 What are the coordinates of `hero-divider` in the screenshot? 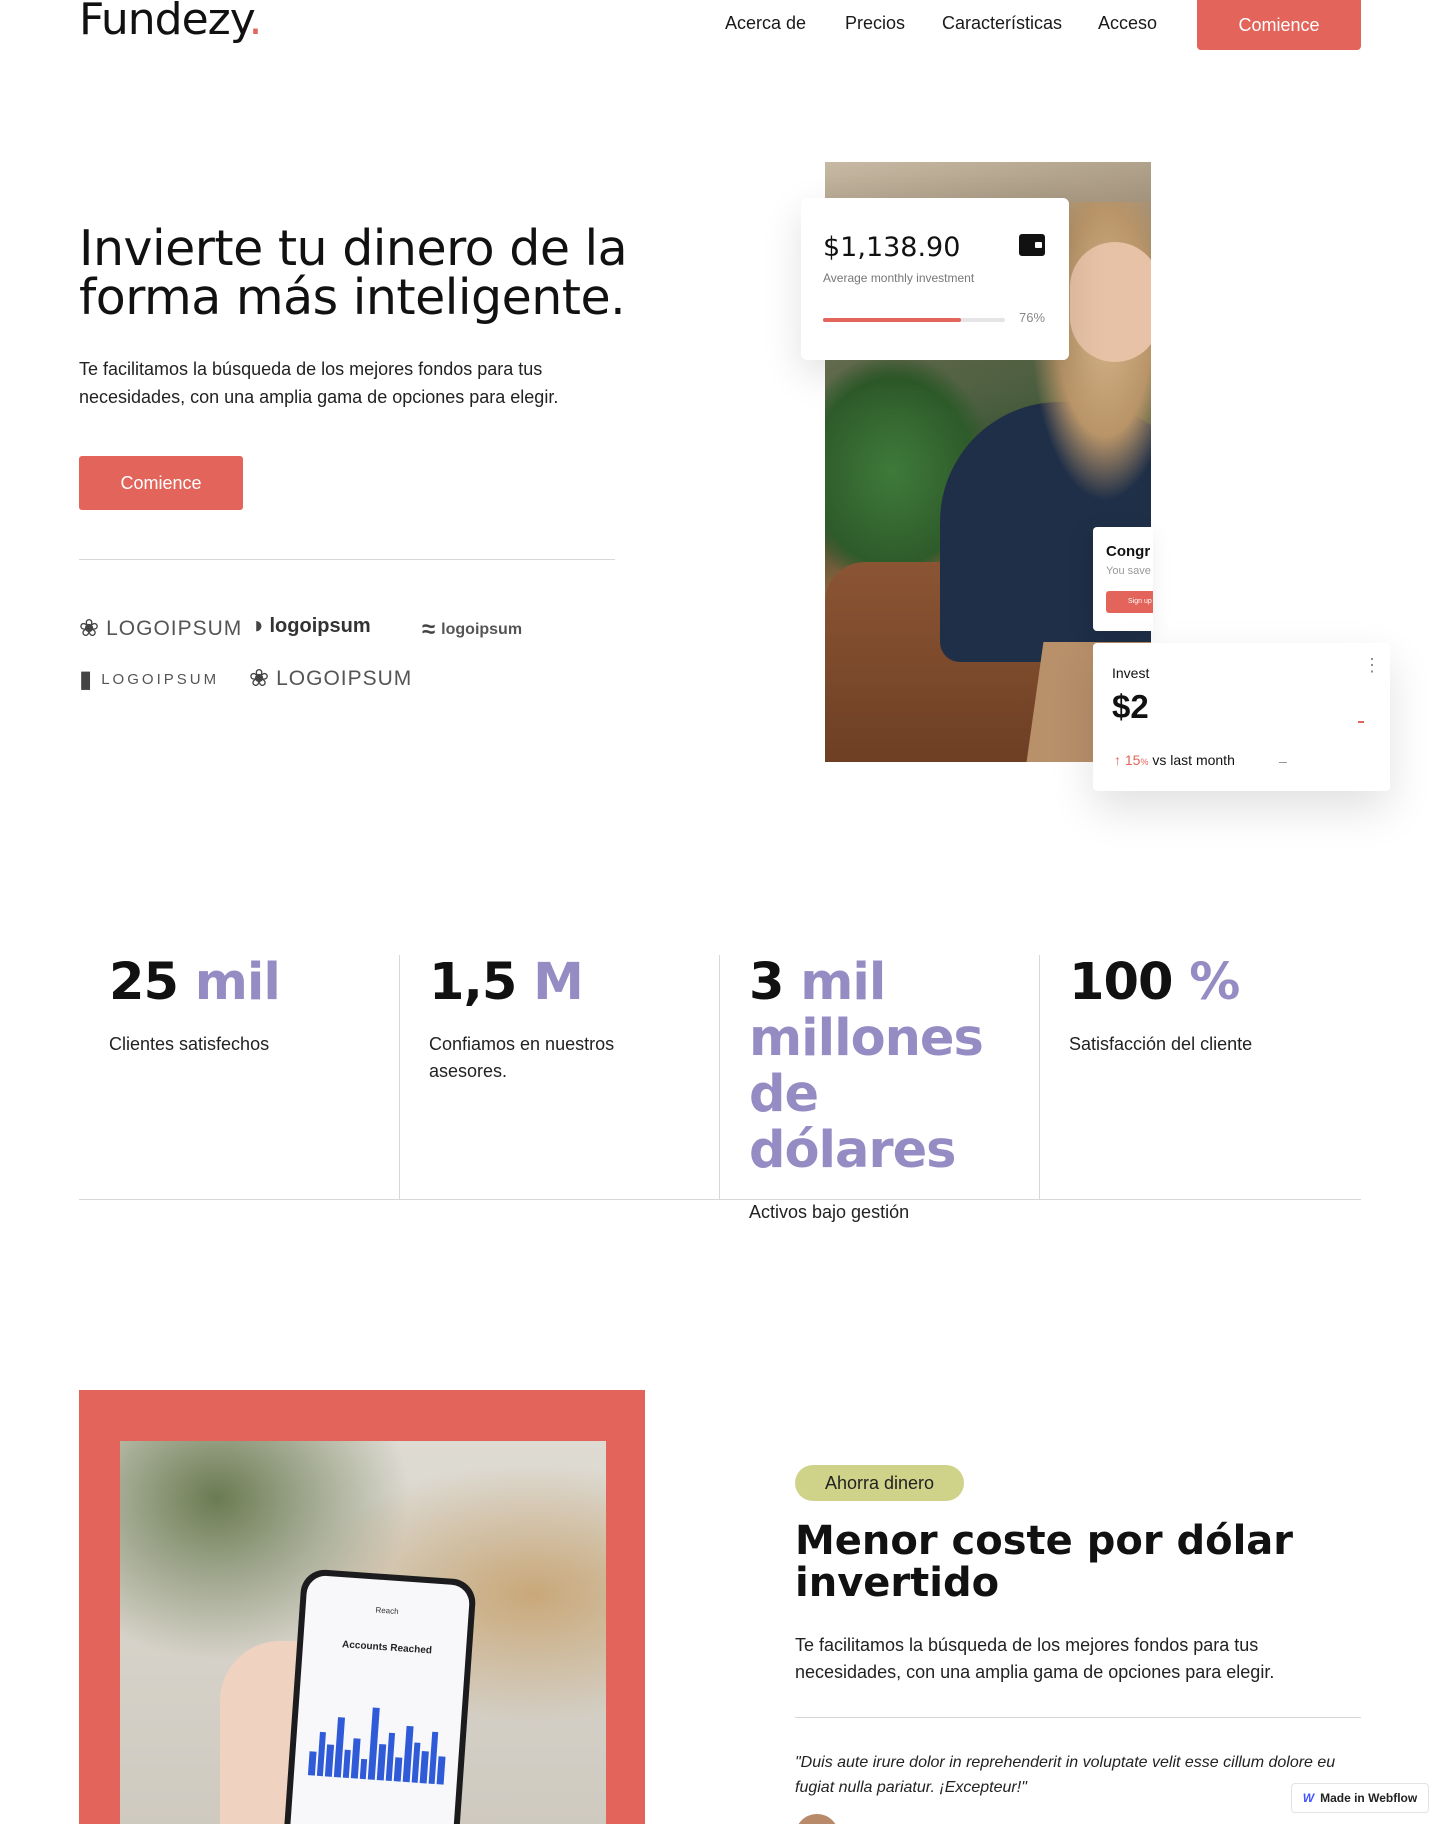 It's located at (347, 559).